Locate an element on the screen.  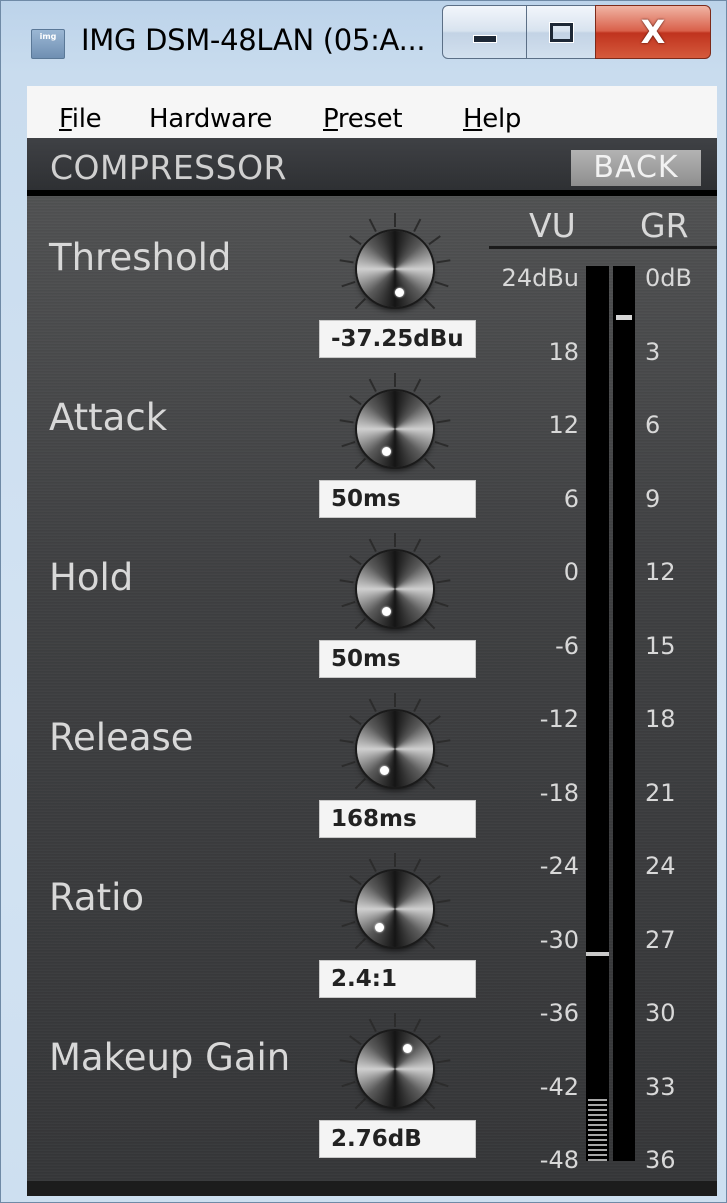
gr-scale-label: 6 is located at coordinates (653, 425).